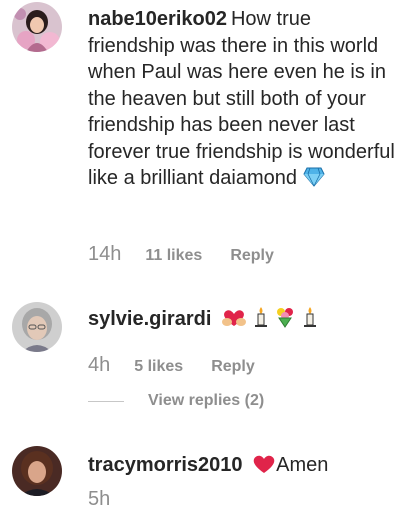 The width and height of the screenshot is (414, 511). What do you see at coordinates (206, 401) in the screenshot?
I see `view-replies-label: View replies (2)` at bounding box center [206, 401].